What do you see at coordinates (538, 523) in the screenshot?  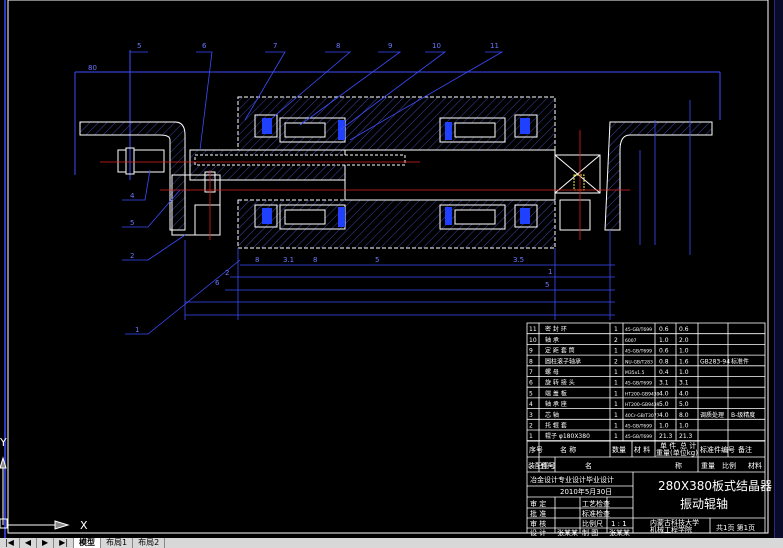 I see `review-label: 审 核` at bounding box center [538, 523].